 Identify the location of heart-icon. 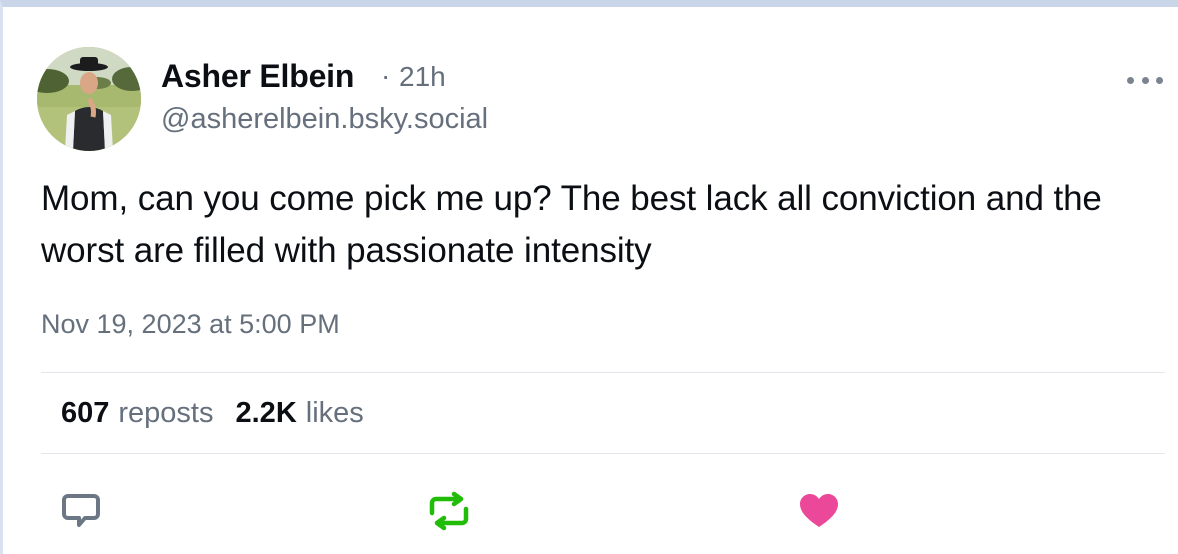
(819, 510).